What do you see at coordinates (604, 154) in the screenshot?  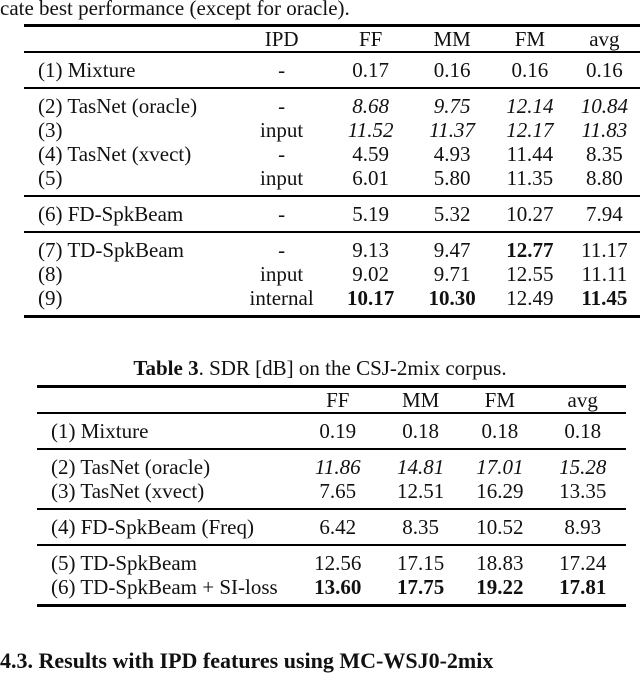 I see `avg-cell: 8.35` at bounding box center [604, 154].